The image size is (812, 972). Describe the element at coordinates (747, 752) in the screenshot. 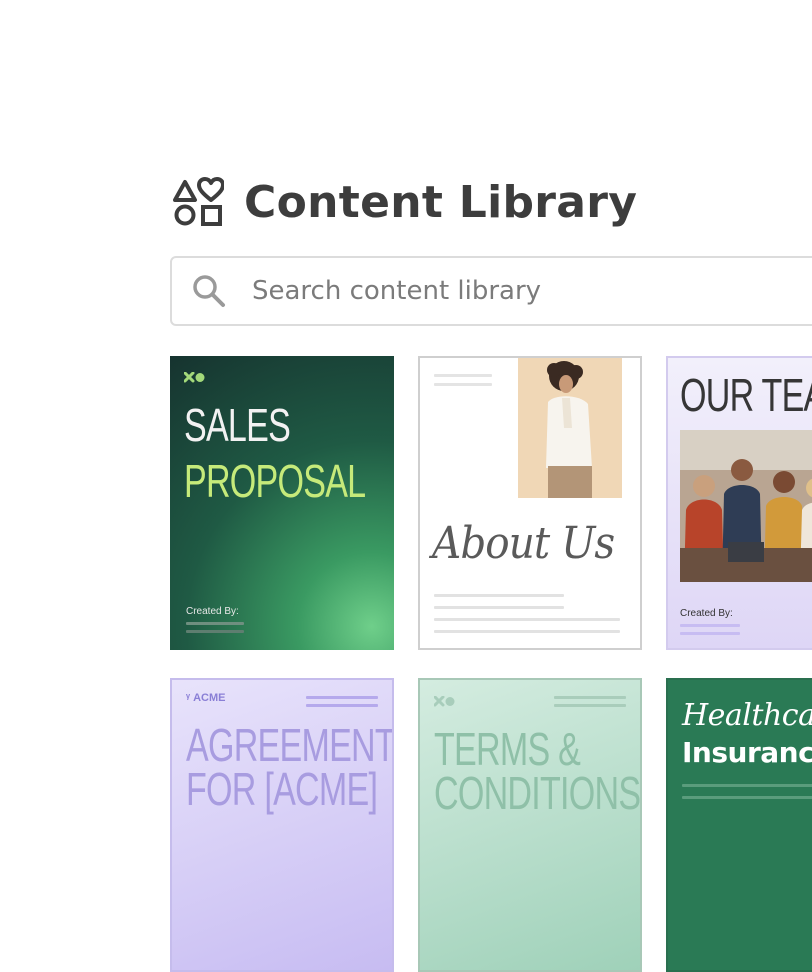

I see `card-title-line-2: Insurance` at that location.